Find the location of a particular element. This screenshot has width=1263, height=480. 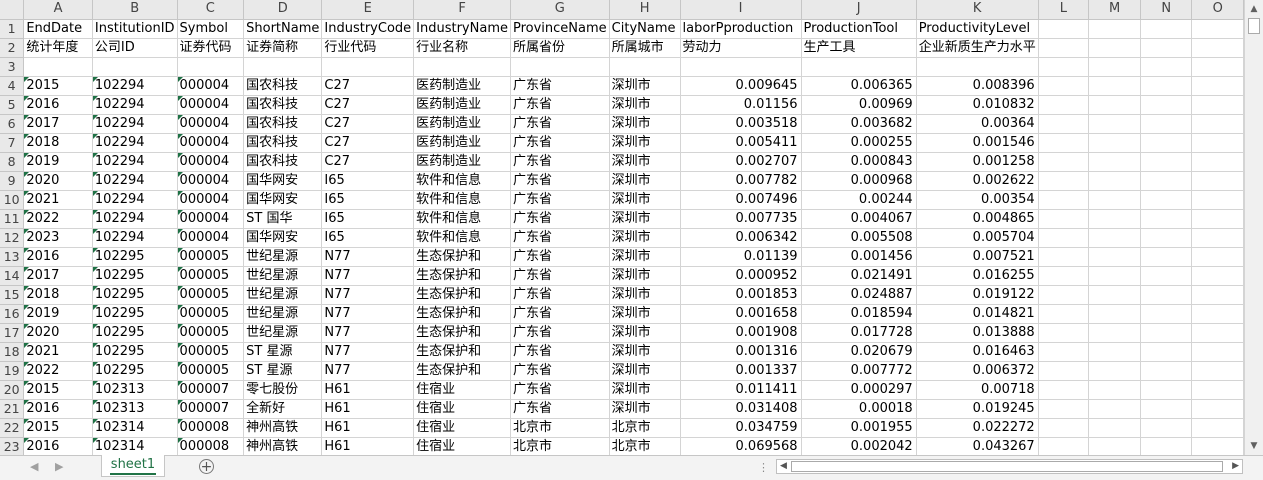

cell-o14 is located at coordinates (1217, 276).